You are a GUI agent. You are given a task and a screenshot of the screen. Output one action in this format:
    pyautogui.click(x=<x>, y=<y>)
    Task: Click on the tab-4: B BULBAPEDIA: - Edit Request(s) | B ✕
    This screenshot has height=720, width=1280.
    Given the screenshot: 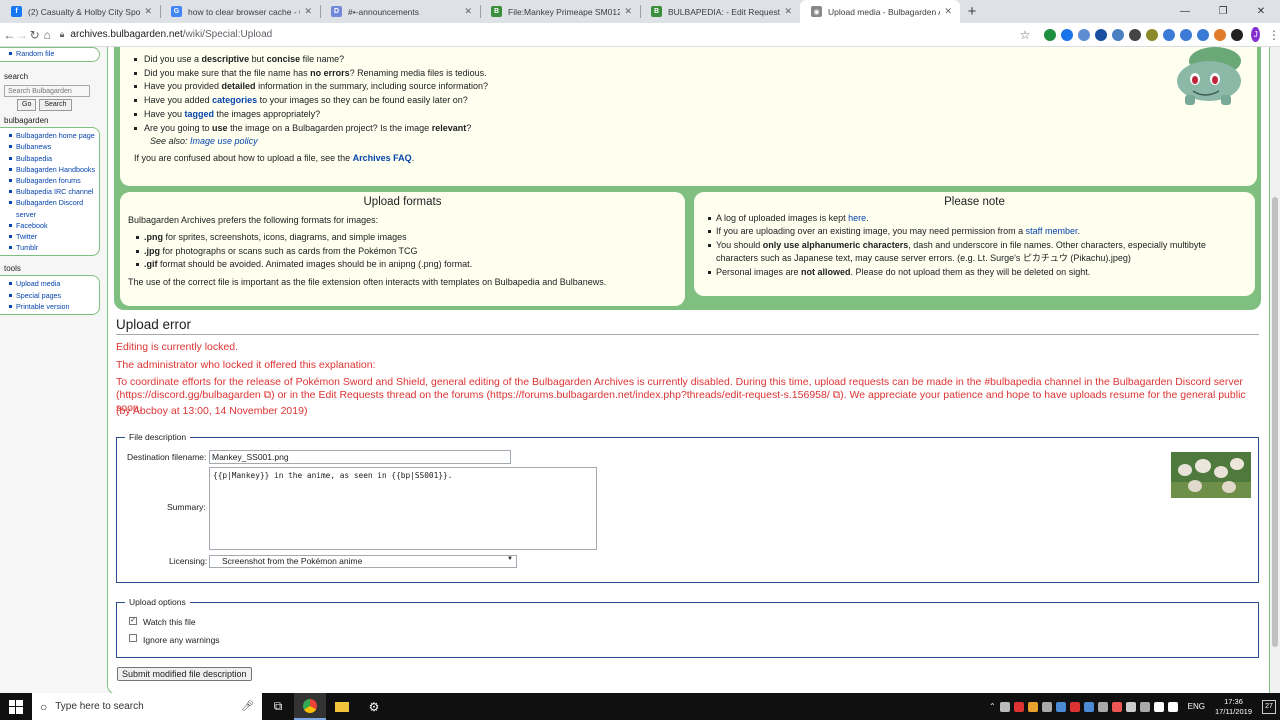 What is the action you would take?
    pyautogui.click(x=720, y=11)
    